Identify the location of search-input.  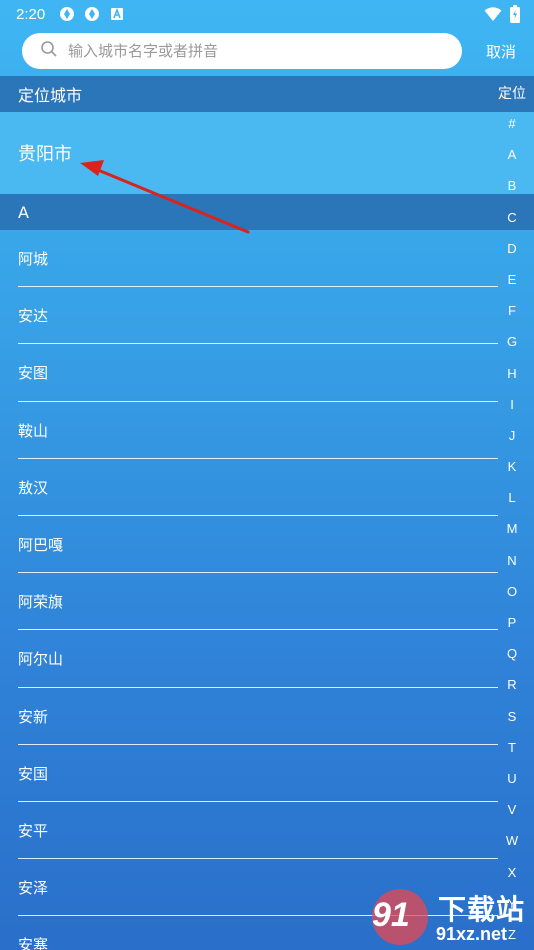
(265, 51).